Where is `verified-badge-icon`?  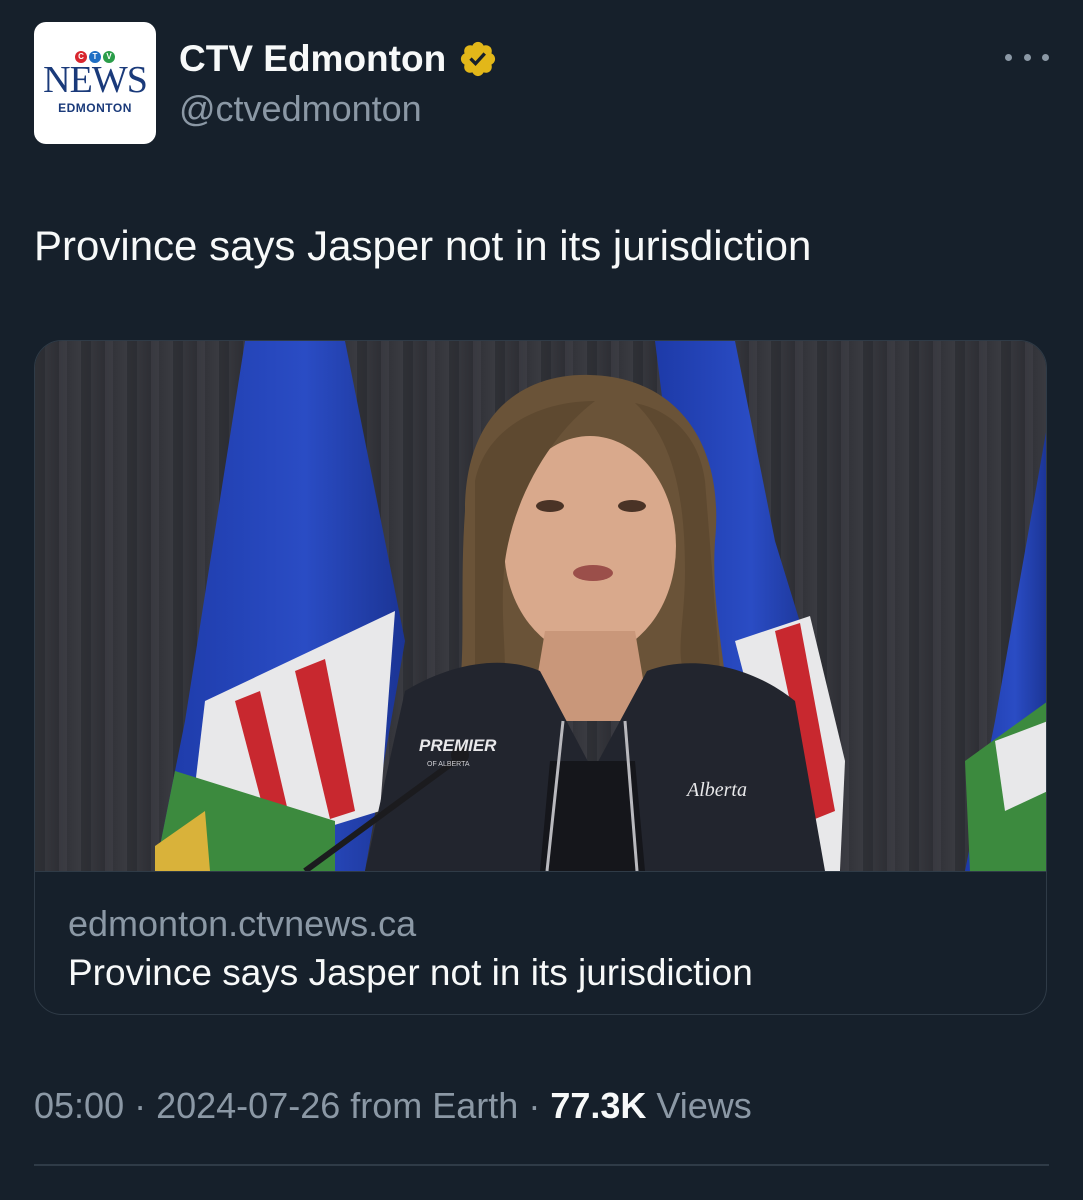
verified-badge-icon is located at coordinates (478, 59).